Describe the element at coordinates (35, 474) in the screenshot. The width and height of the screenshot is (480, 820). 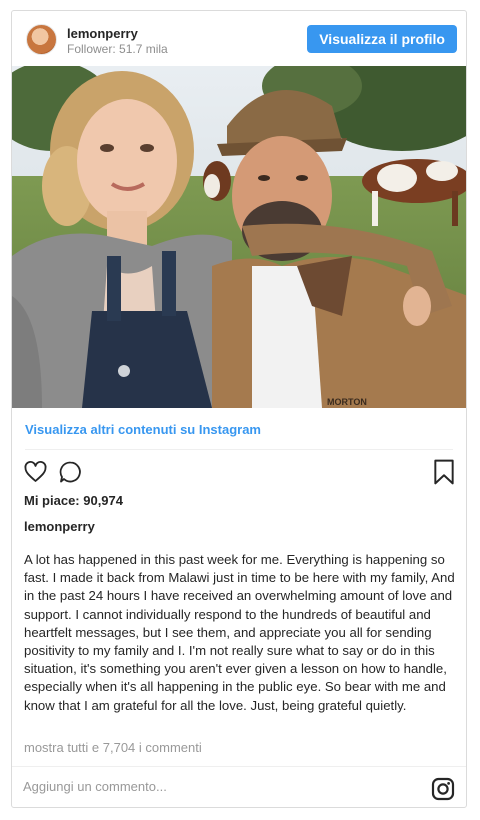
I see `heart-icon` at that location.